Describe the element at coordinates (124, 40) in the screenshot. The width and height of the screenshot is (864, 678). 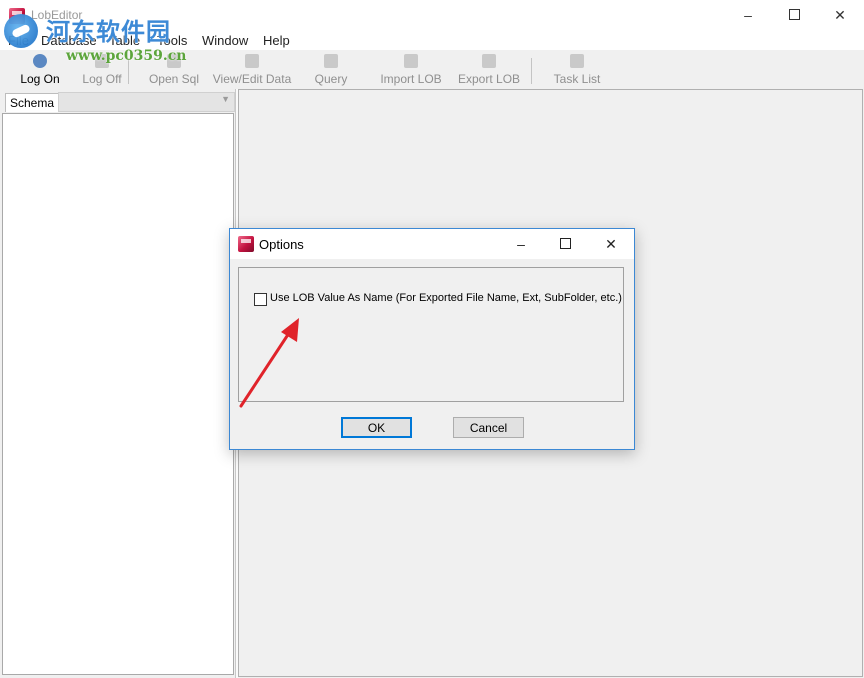
I see `menu-table: Table` at that location.